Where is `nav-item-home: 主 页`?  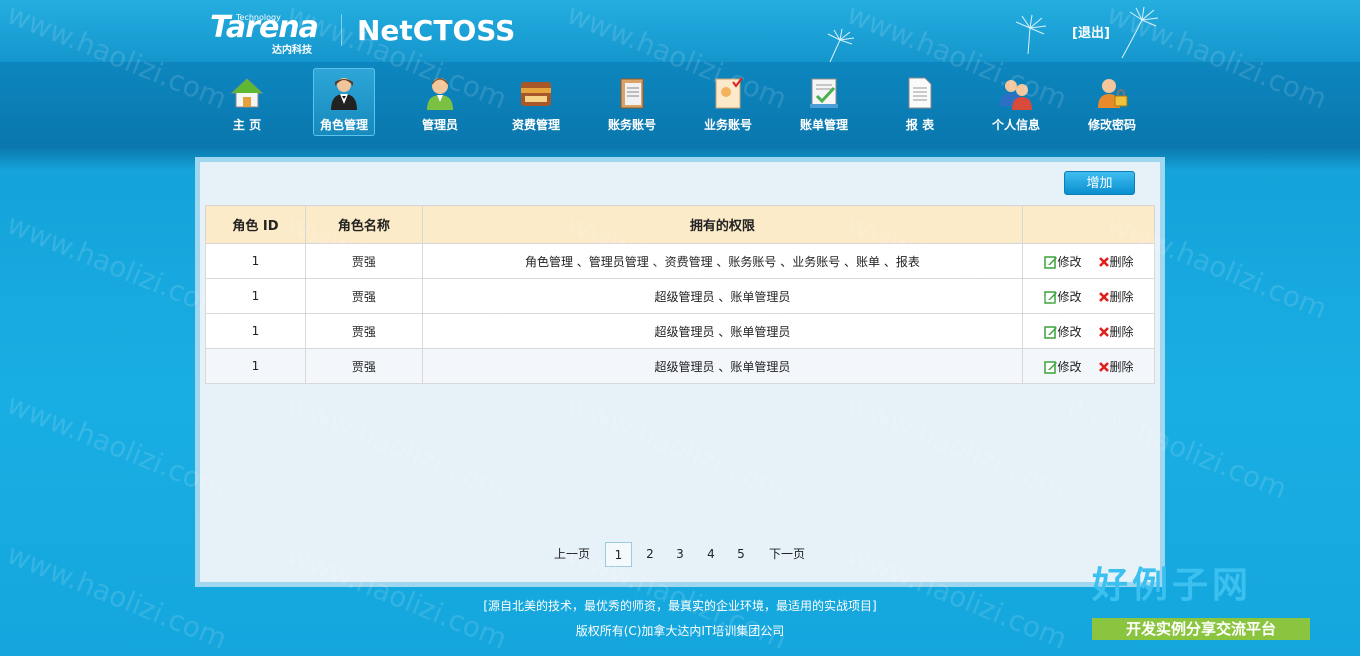 nav-item-home: 主 页 is located at coordinates (247, 102).